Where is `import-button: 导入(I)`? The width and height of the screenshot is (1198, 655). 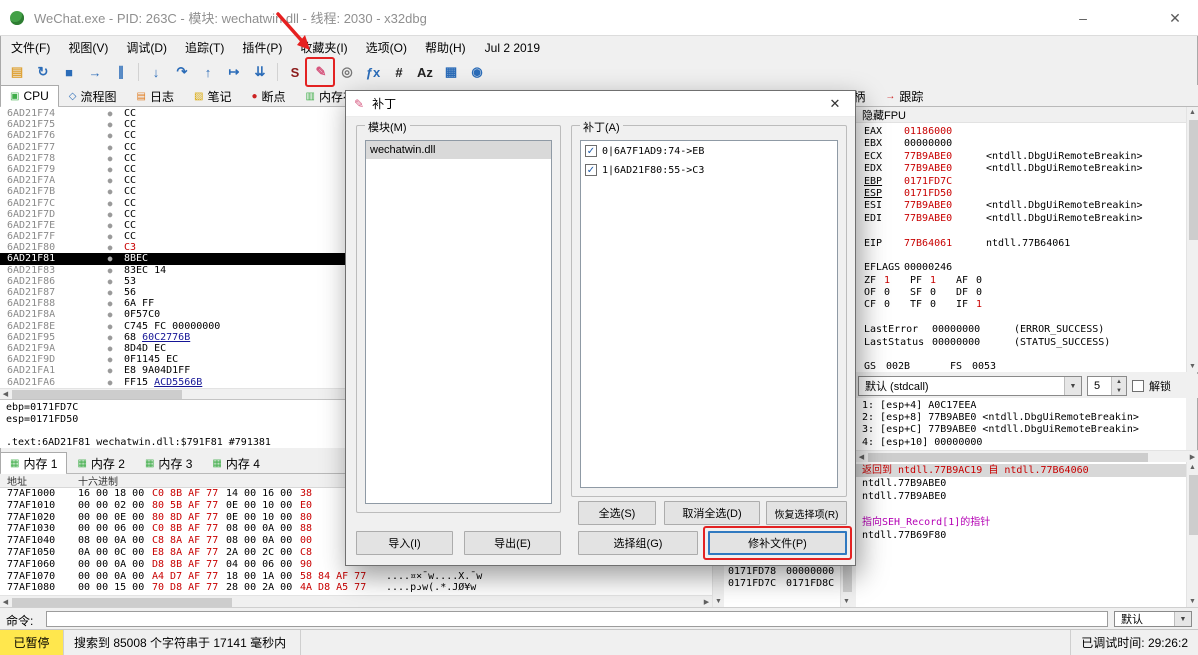 import-button: 导入(I) is located at coordinates (404, 543).